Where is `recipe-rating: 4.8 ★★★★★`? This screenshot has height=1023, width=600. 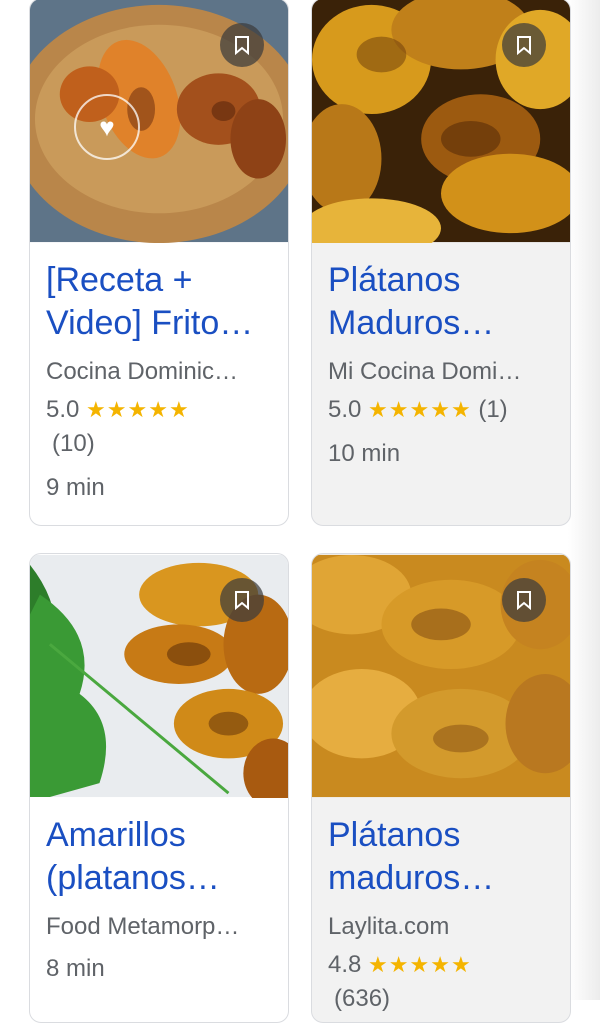 recipe-rating: 4.8 ★★★★★ is located at coordinates (442, 965).